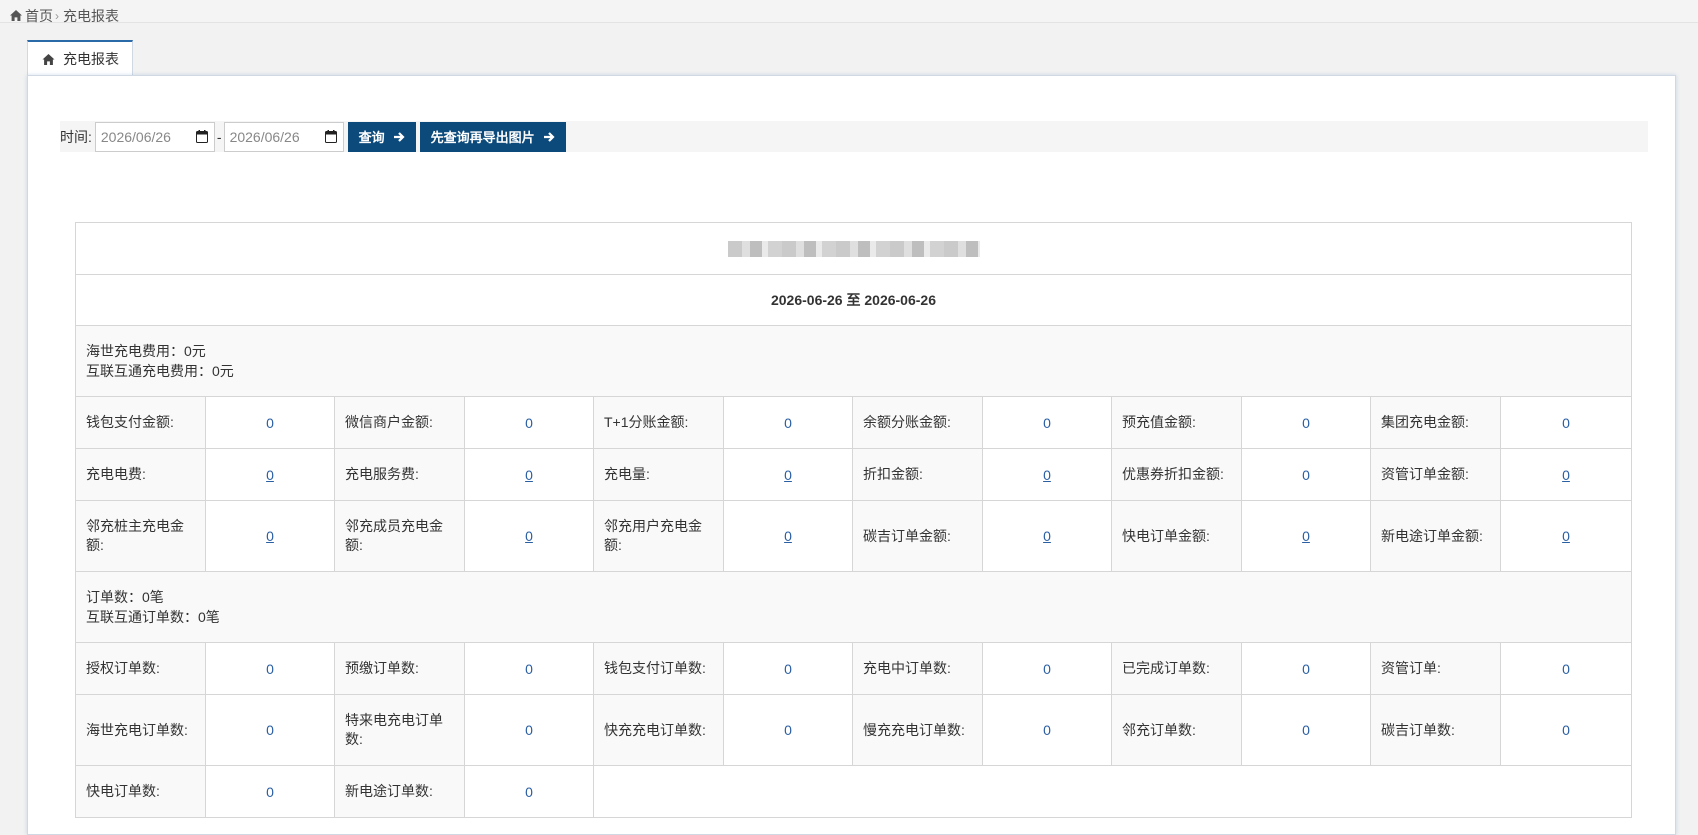 This screenshot has width=1698, height=835. Describe the element at coordinates (658, 668) in the screenshot. I see `order-metric-label: 钱包支付订单数:` at that location.